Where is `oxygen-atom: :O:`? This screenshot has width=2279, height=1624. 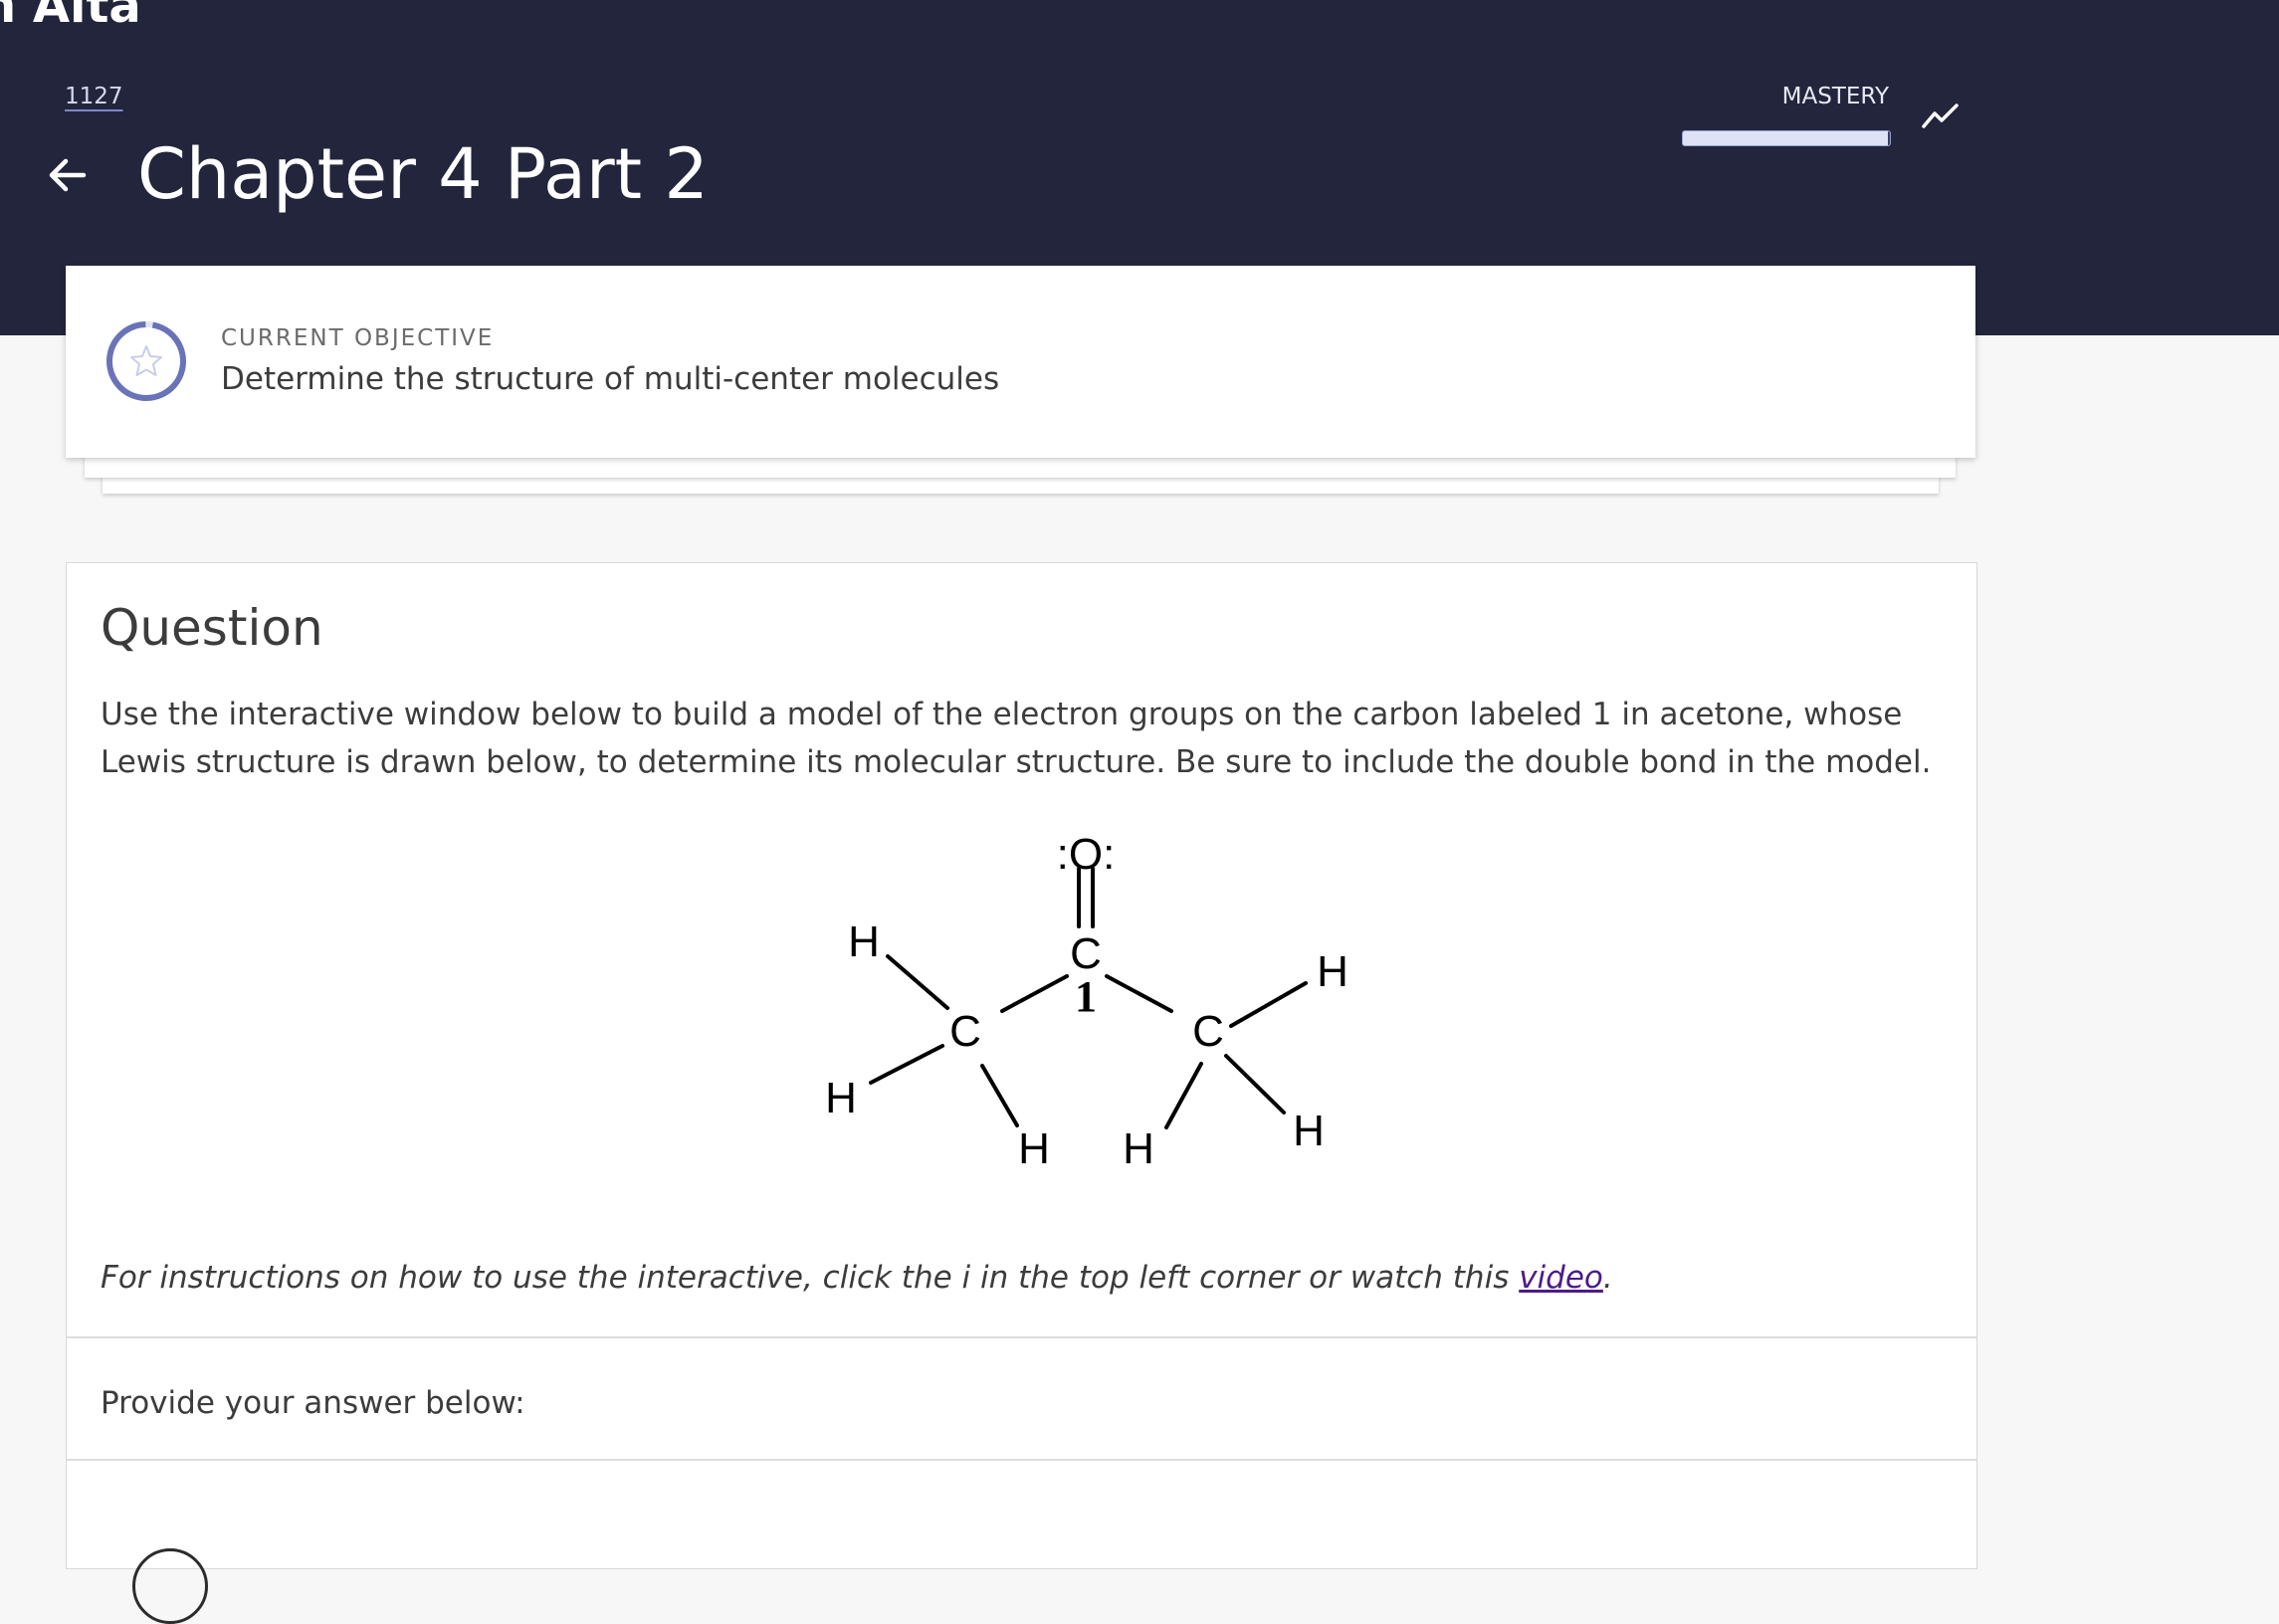 oxygen-atom: :O: is located at coordinates (1086, 855).